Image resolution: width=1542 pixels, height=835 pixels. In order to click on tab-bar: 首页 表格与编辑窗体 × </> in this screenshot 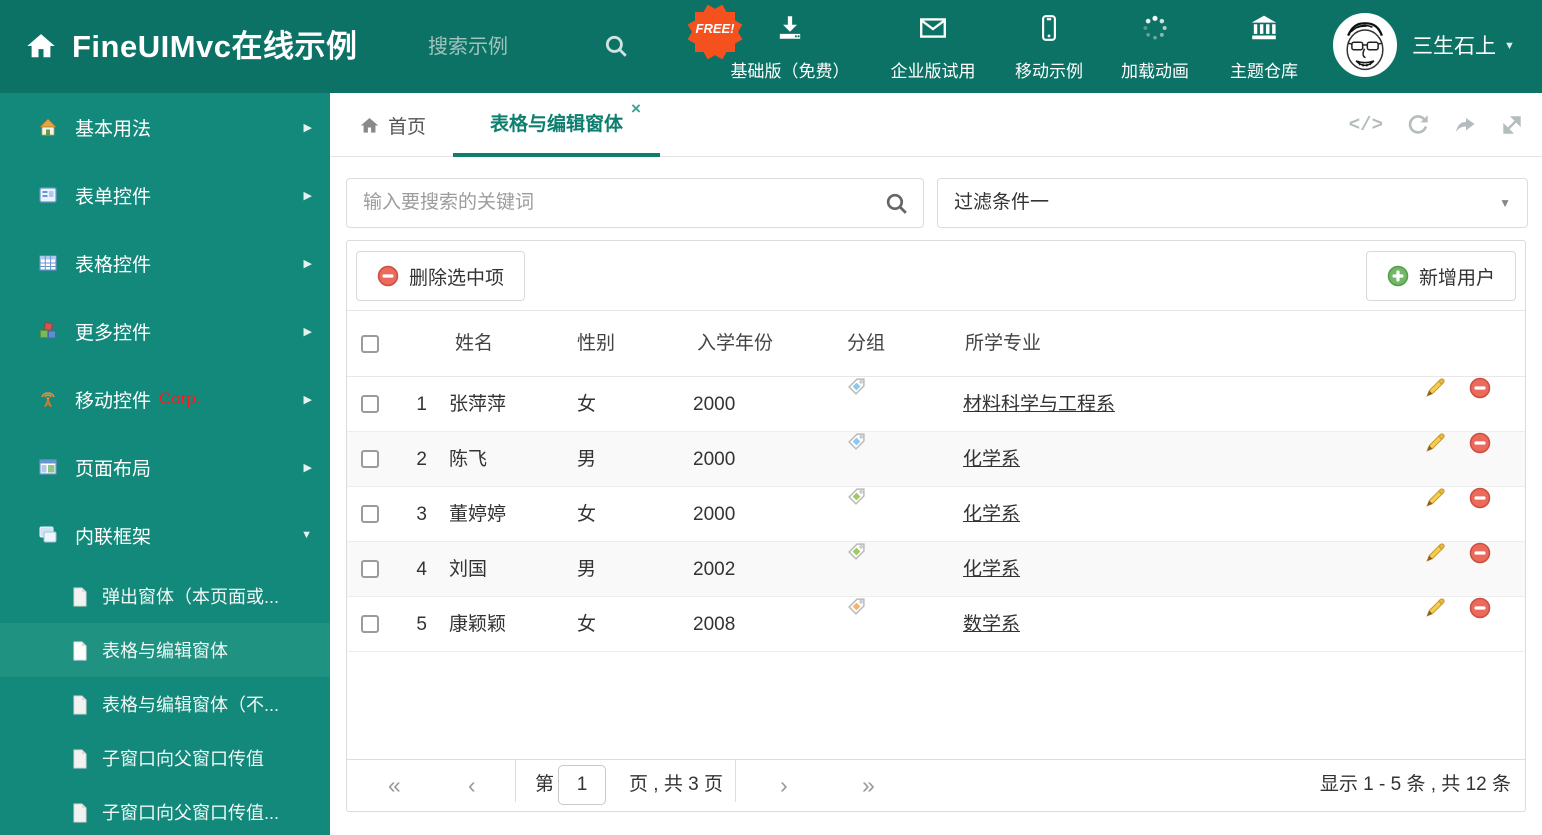, I will do `click(936, 125)`.